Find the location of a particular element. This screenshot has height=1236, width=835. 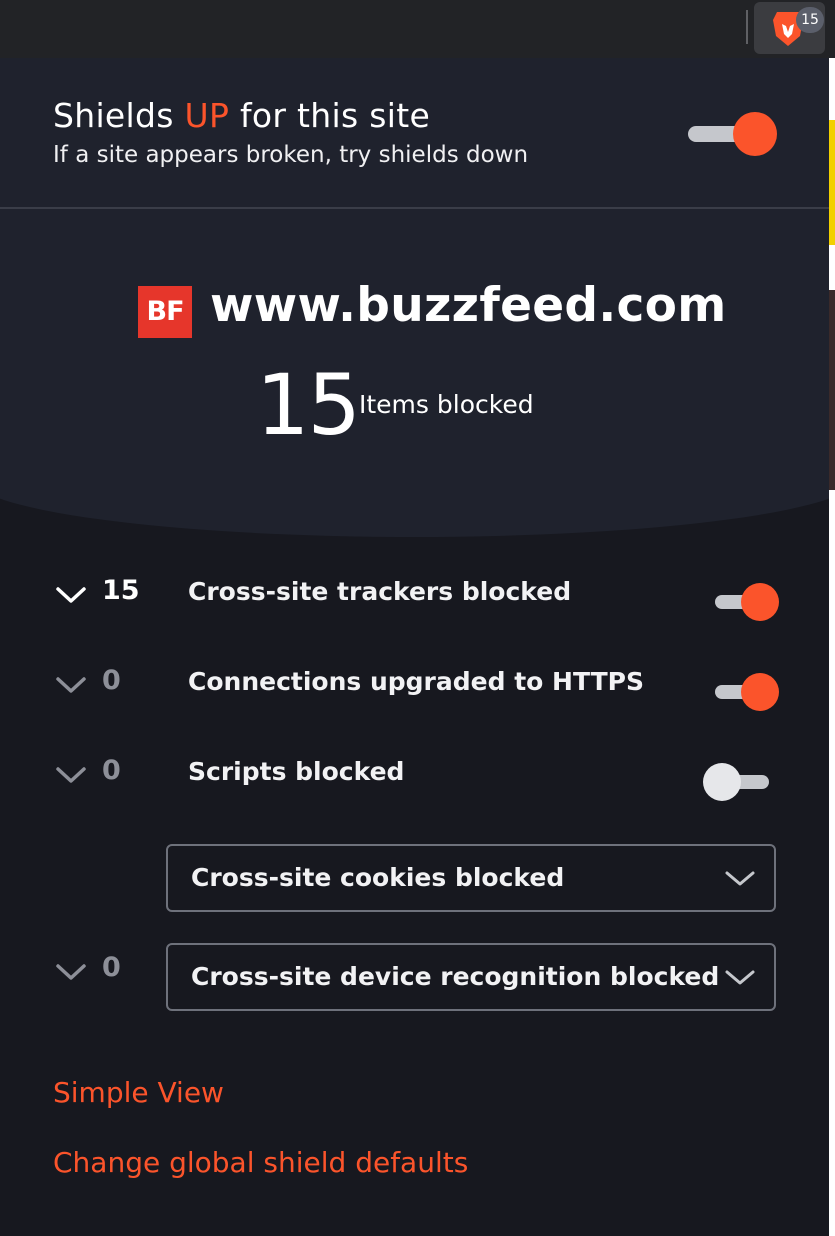

cookies-select: Cross-site cookies blocked is located at coordinates (471, 878).